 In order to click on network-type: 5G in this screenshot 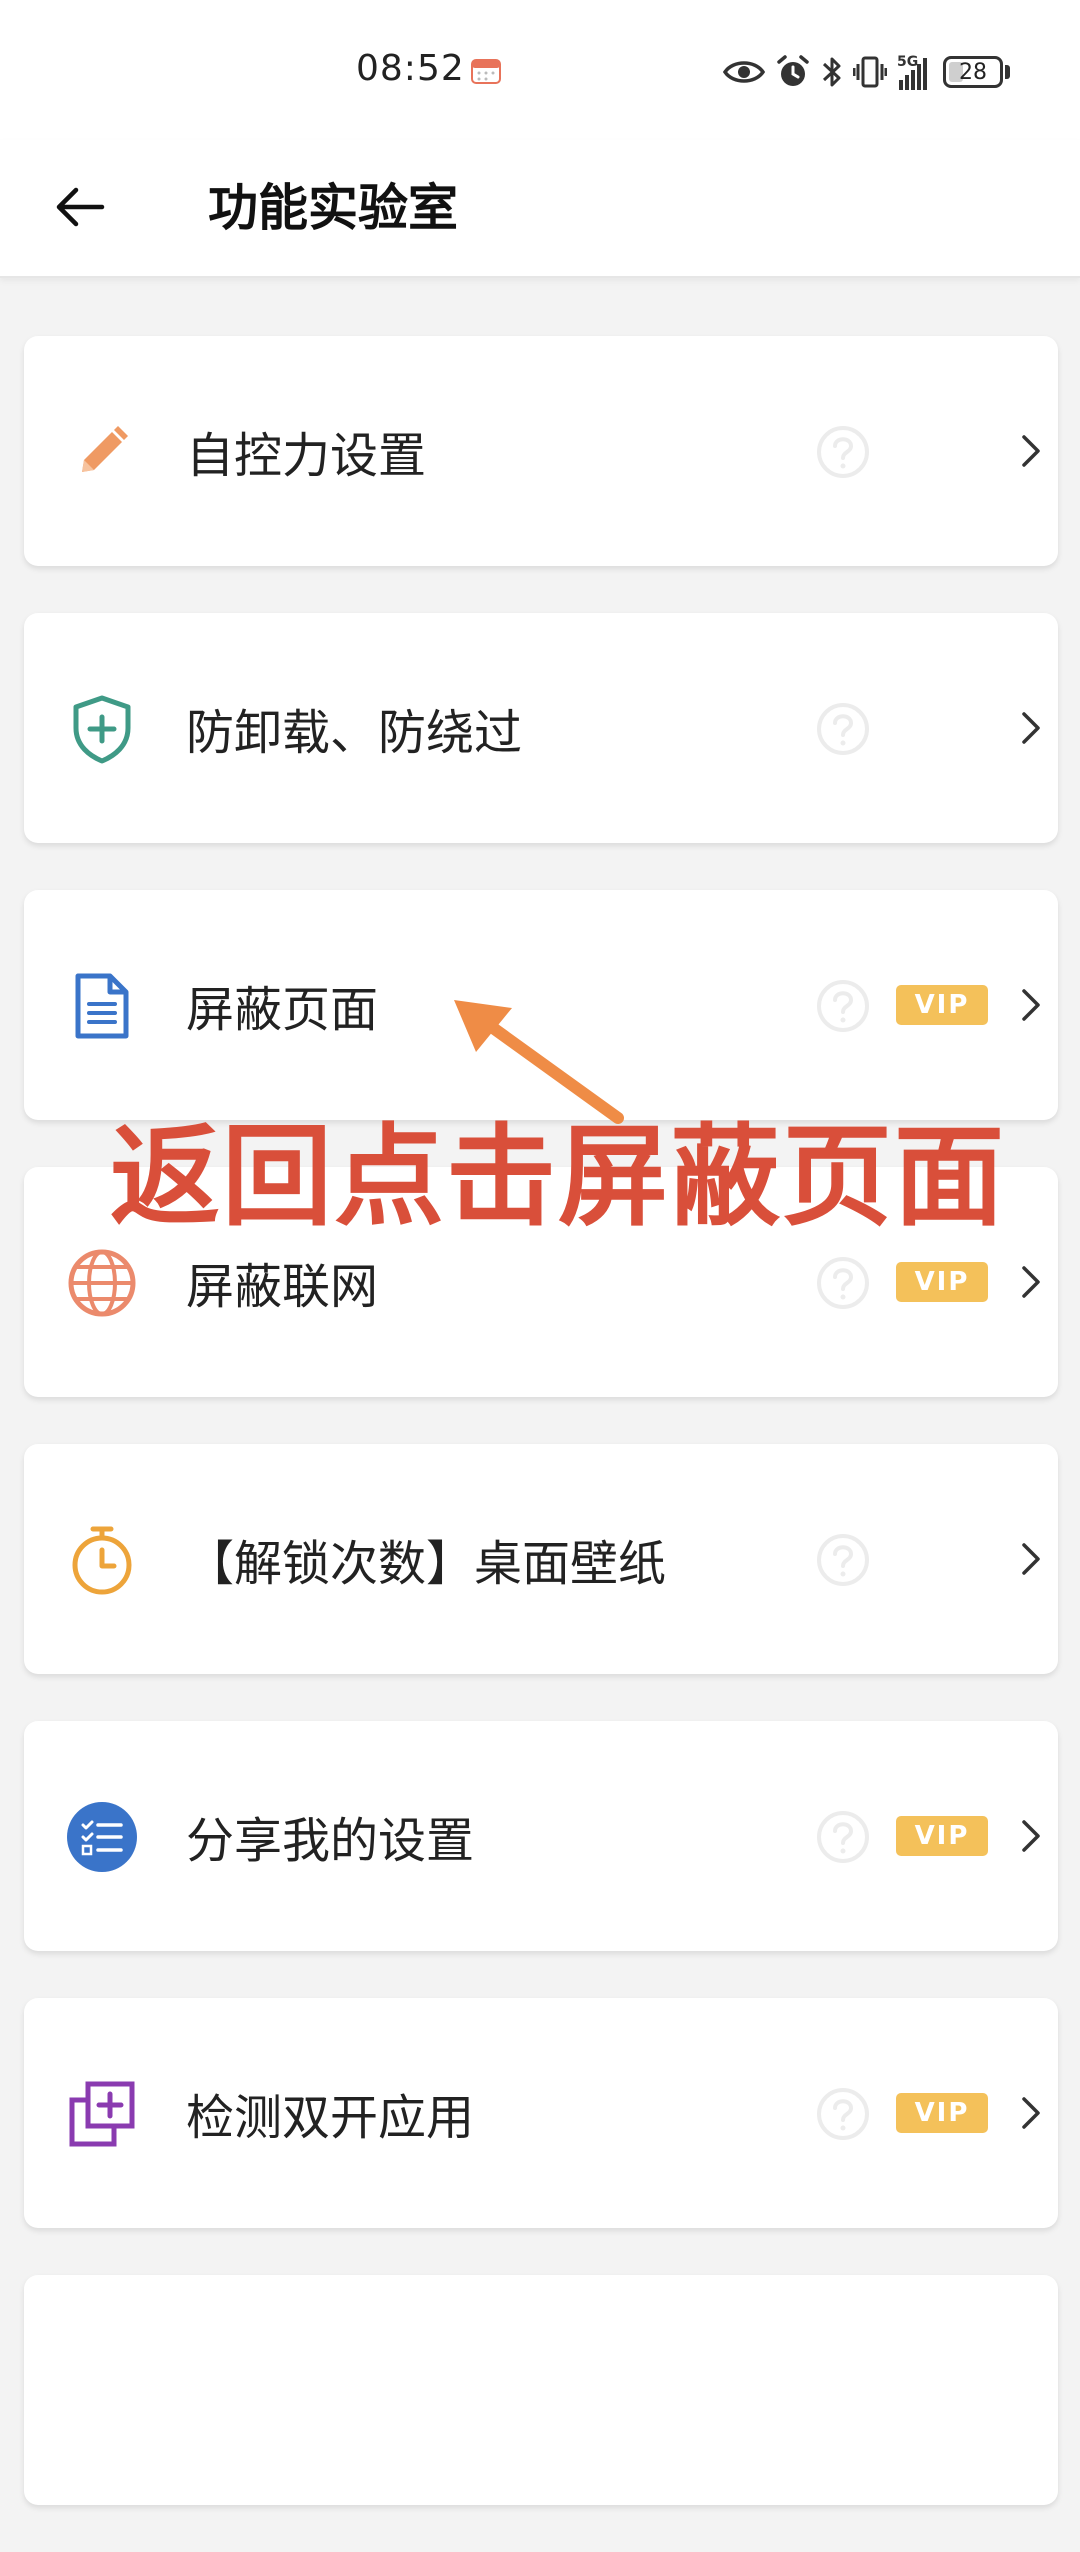, I will do `click(908, 62)`.